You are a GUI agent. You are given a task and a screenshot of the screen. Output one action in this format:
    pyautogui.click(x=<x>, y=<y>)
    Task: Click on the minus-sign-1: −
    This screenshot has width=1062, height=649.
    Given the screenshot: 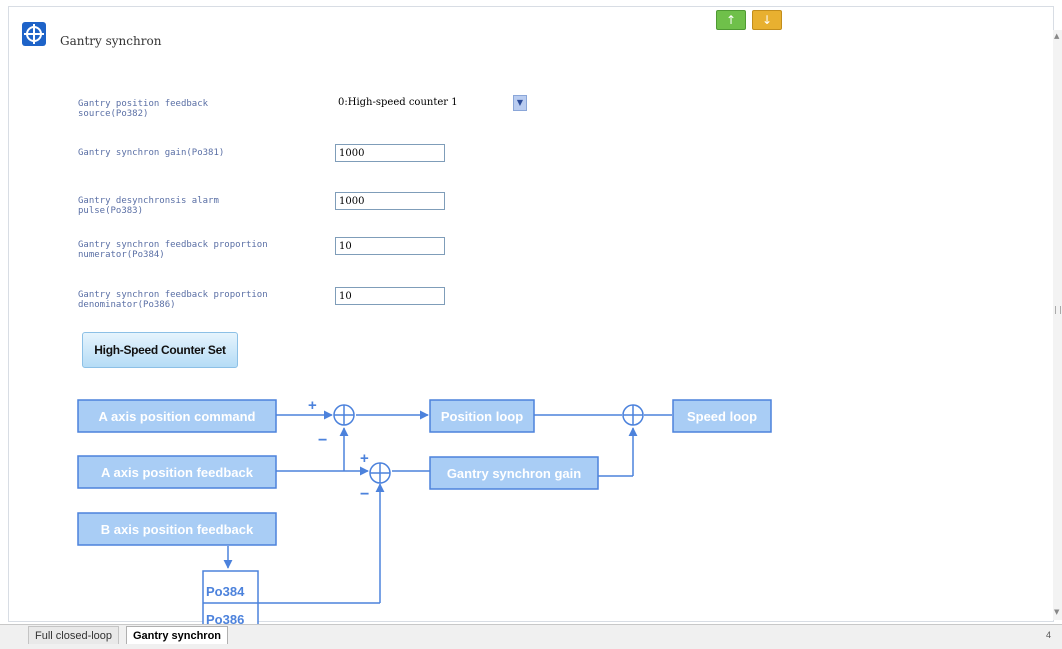 What is the action you would take?
    pyautogui.click(x=322, y=440)
    